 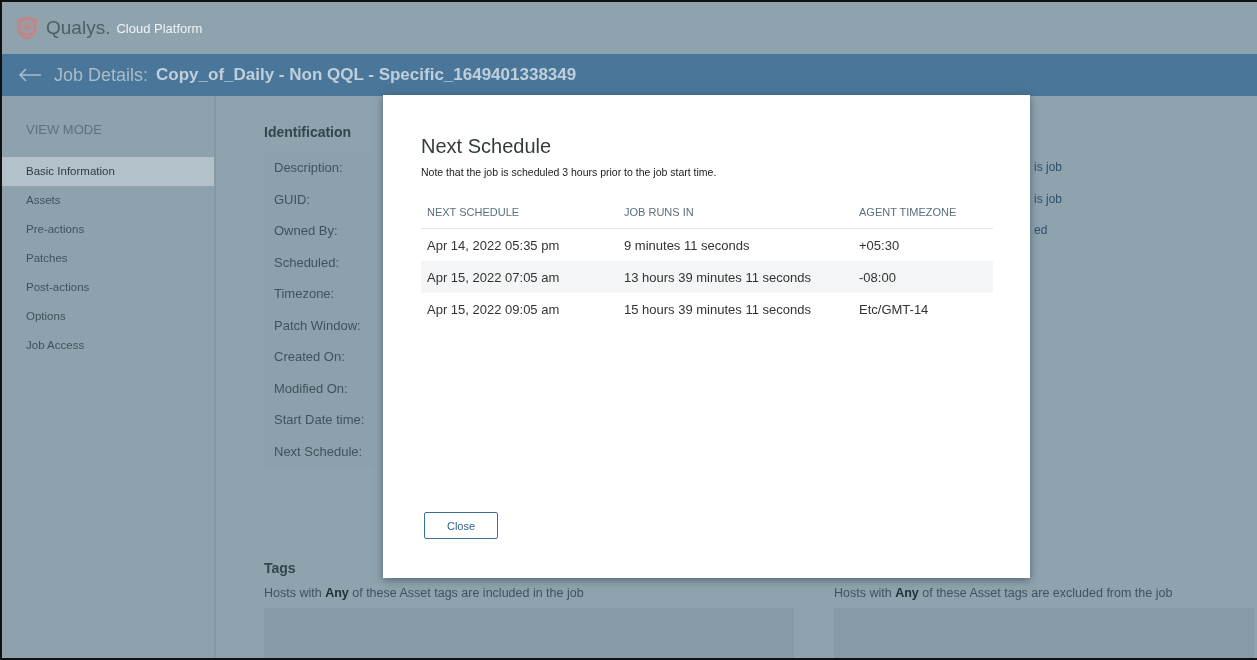 I want to click on back-arrow-icon, so click(x=30, y=75).